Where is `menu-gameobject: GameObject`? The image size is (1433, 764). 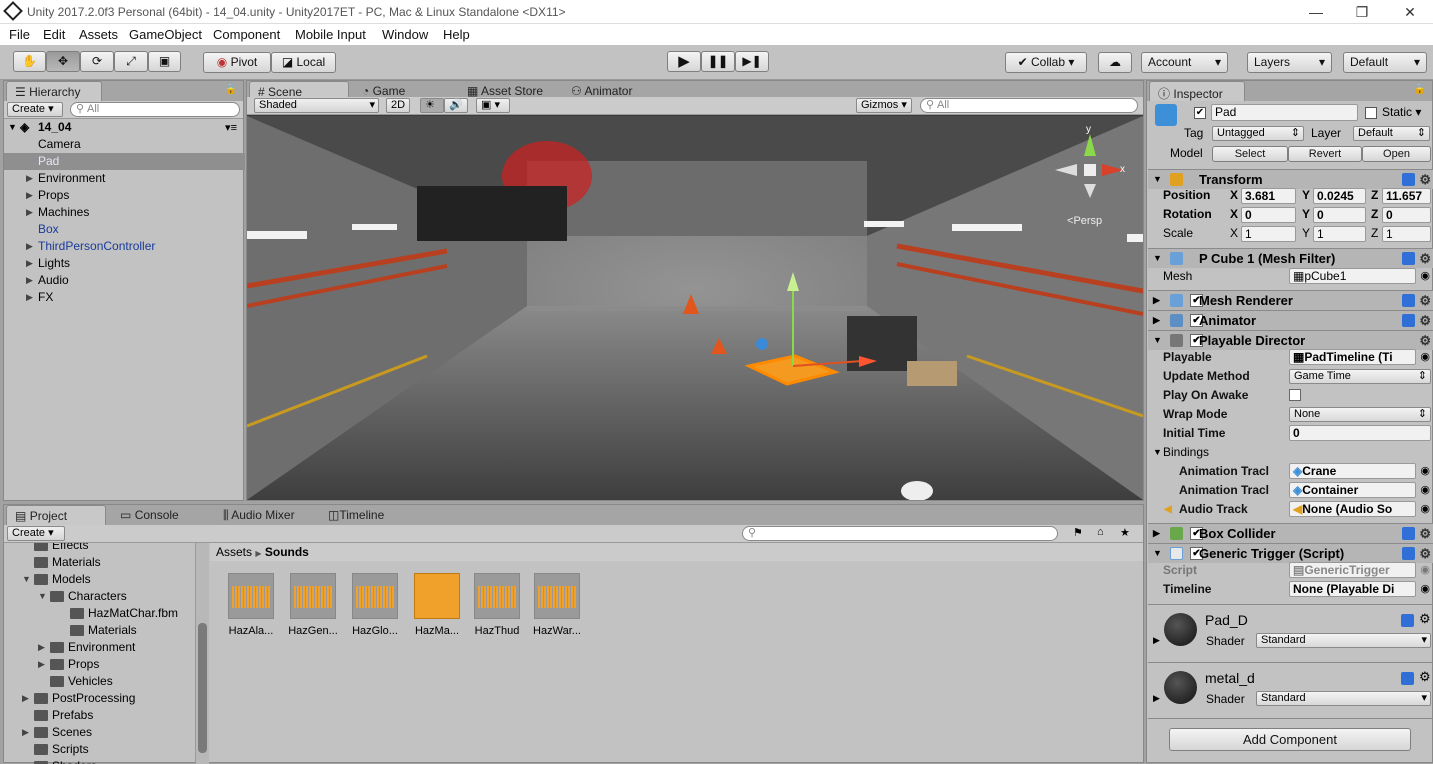
menu-gameobject: GameObject is located at coordinates (165, 34).